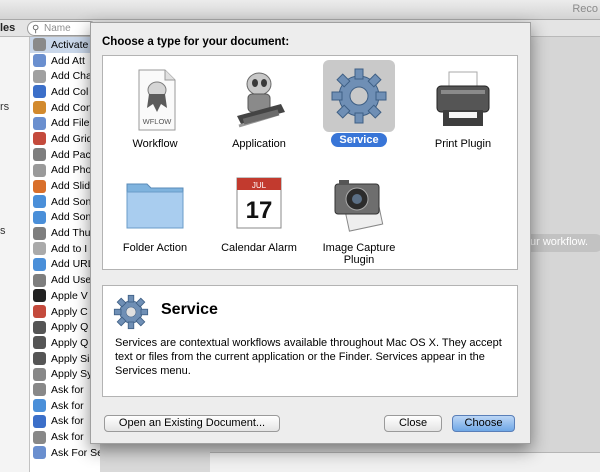  I want to click on calendar-month: JUL, so click(259, 185).